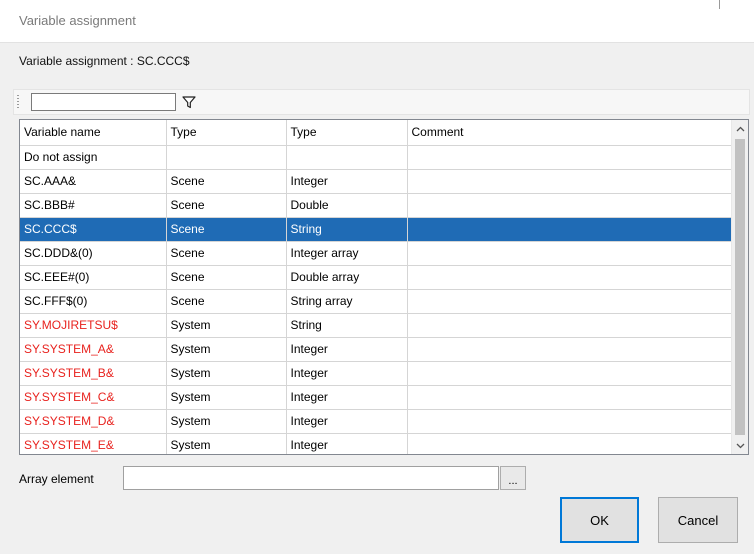  Describe the element at coordinates (18, 102) in the screenshot. I see `toolbar-grip` at that location.